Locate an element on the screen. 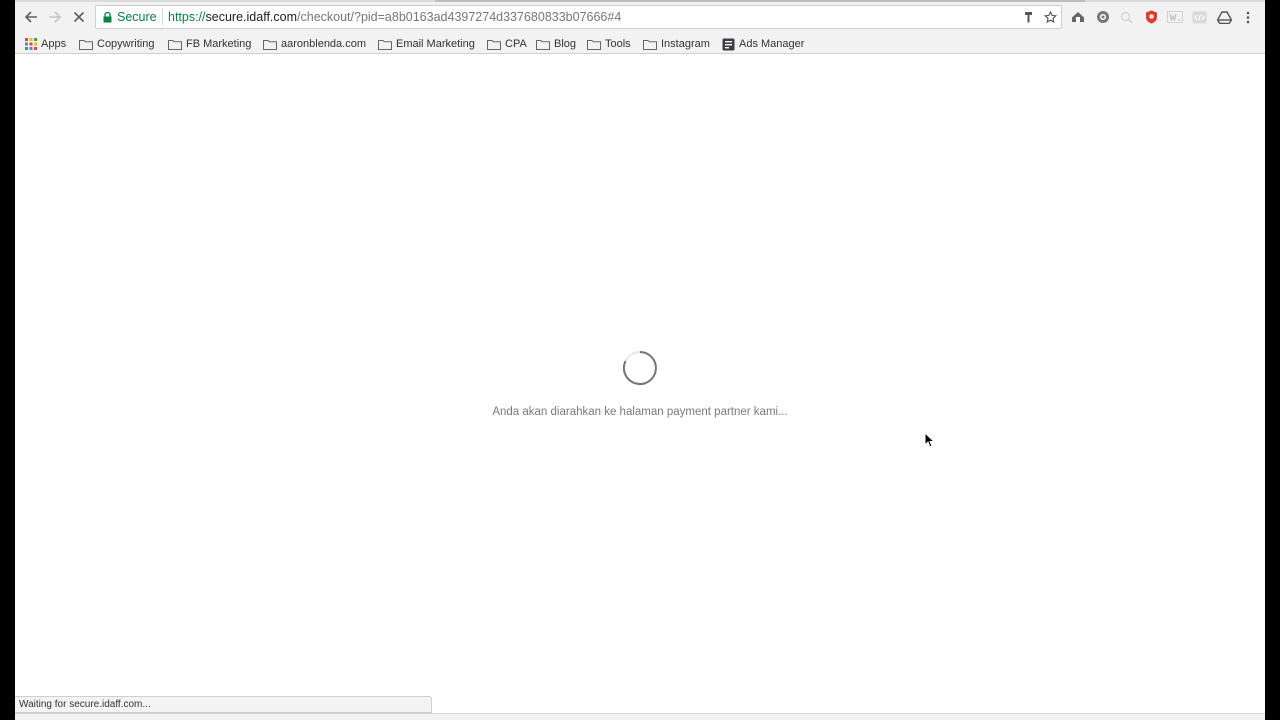 This screenshot has width=1280, height=720. bookmark-label: aaronblenda.com is located at coordinates (324, 44).